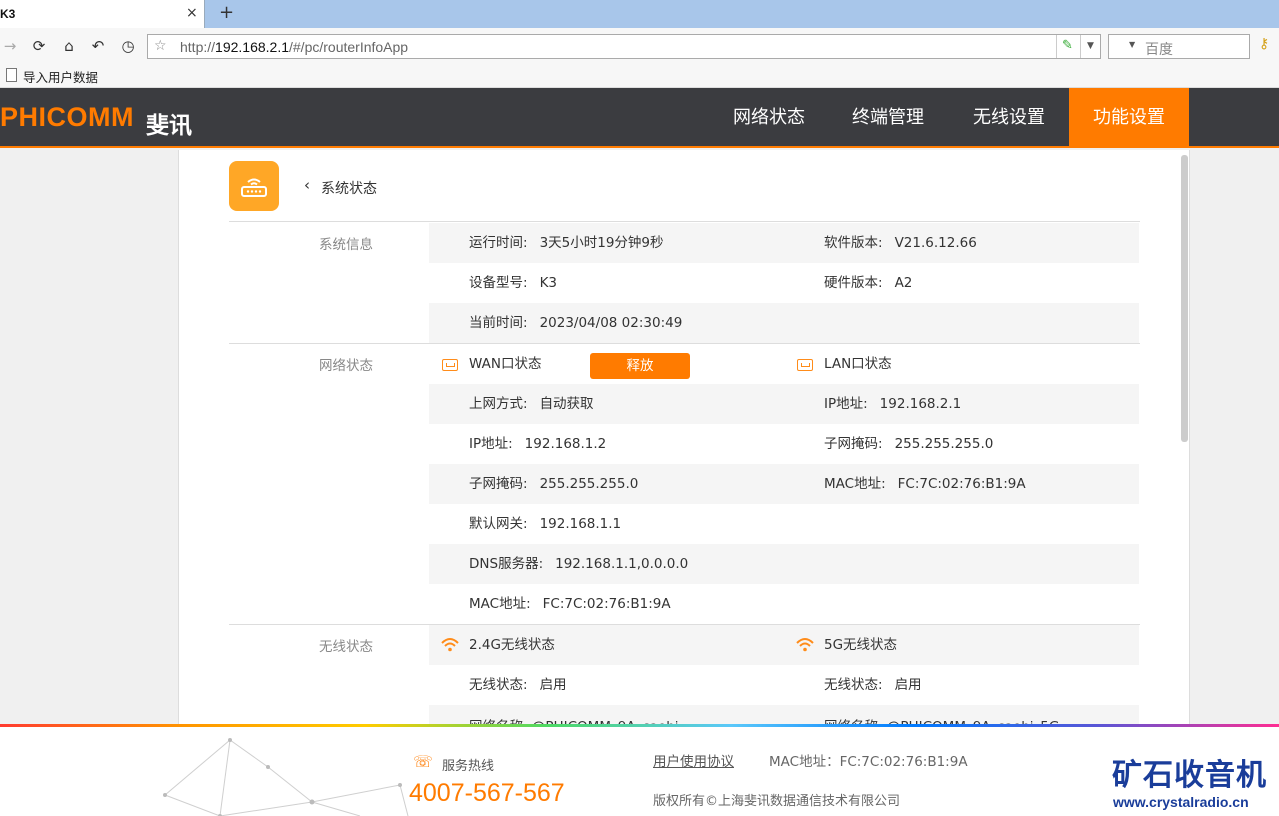 The width and height of the screenshot is (1279, 816). I want to click on url-text: http://192.168.2.1/#/pc/routerInfoApp, so click(294, 47).